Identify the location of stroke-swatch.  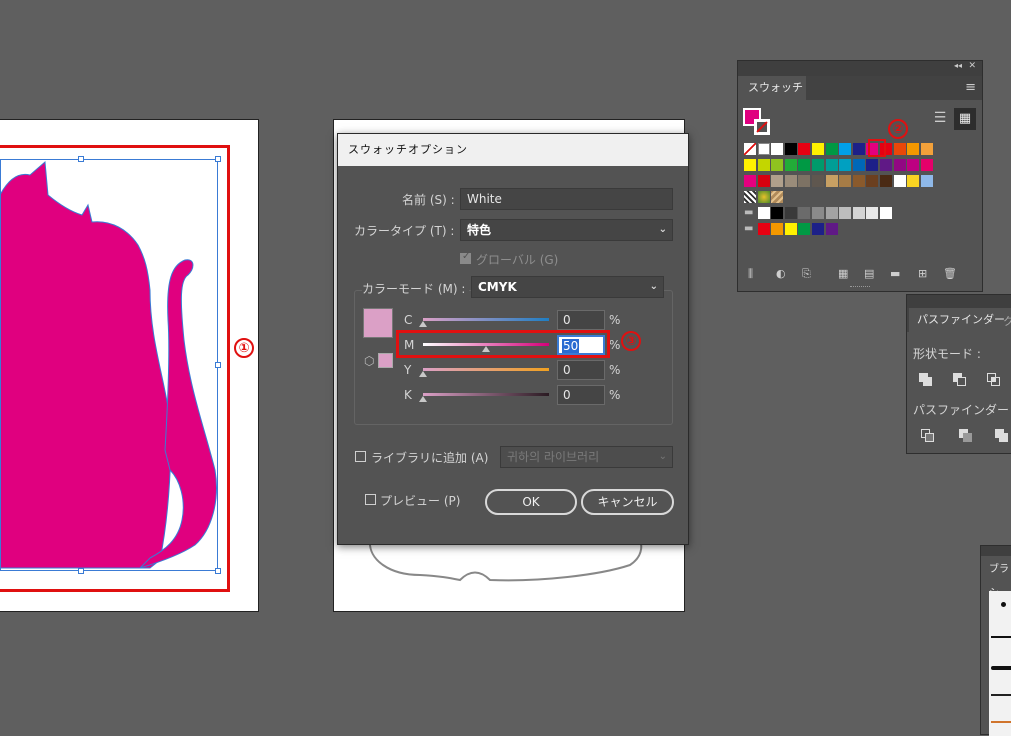
(762, 127).